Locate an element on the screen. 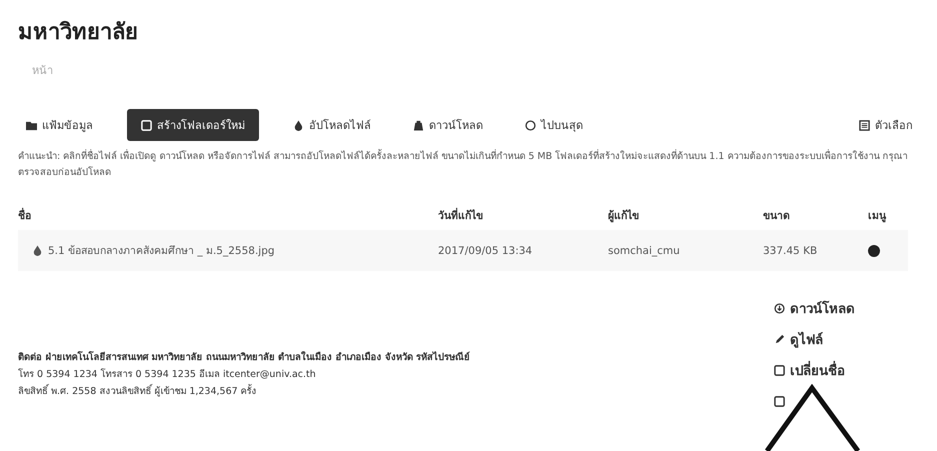  circle-icon is located at coordinates (530, 125).